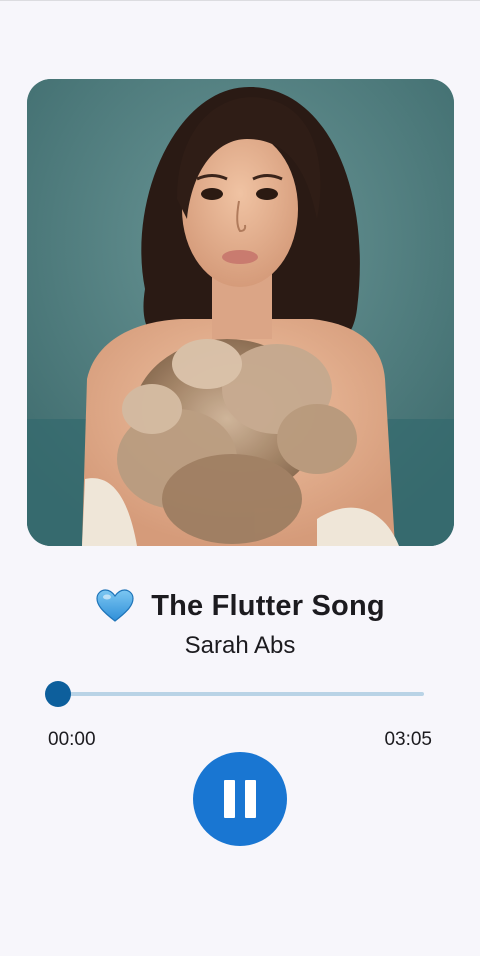 The image size is (480, 956). I want to click on artist-name: Sarah Abs, so click(240, 645).